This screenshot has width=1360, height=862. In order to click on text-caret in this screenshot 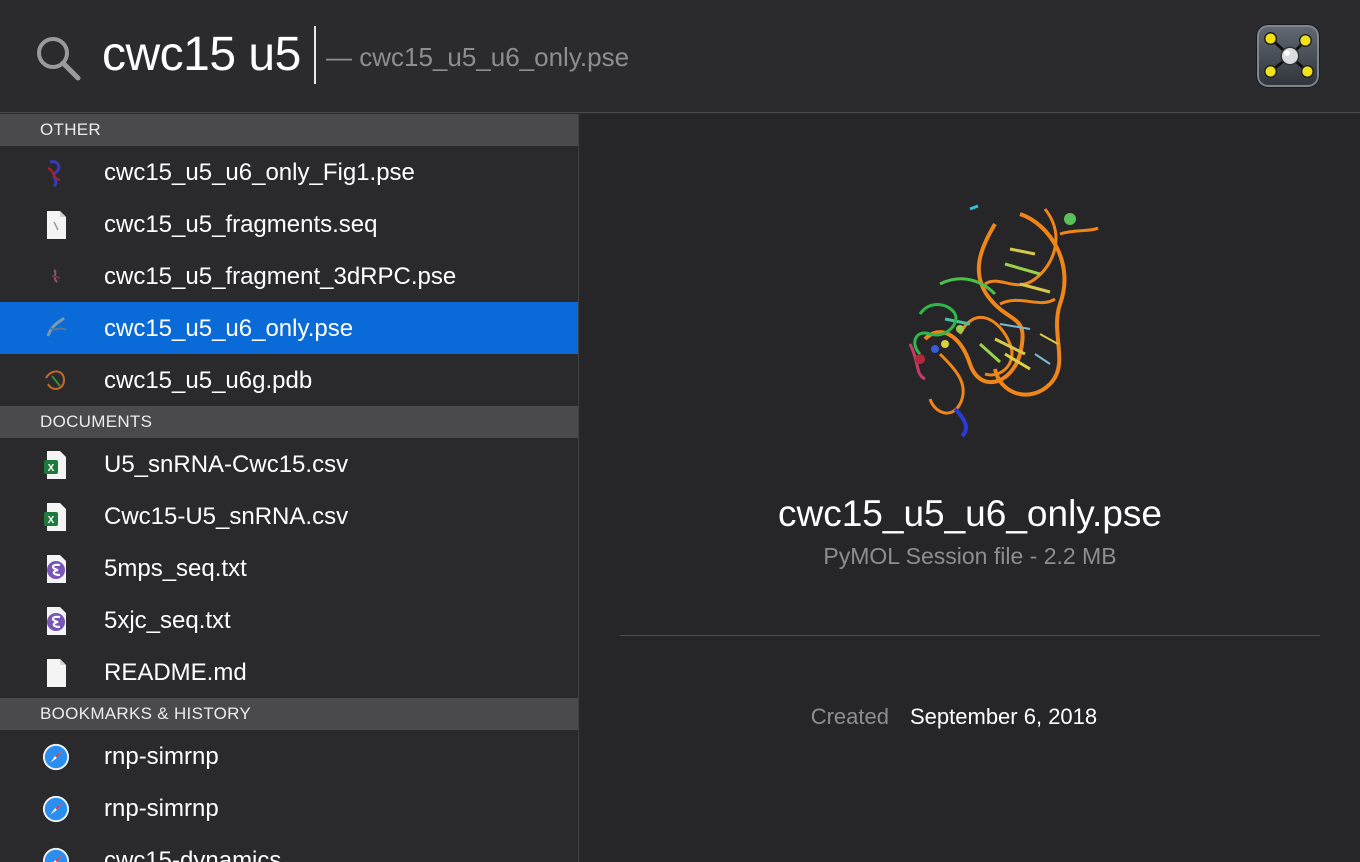, I will do `click(315, 55)`.